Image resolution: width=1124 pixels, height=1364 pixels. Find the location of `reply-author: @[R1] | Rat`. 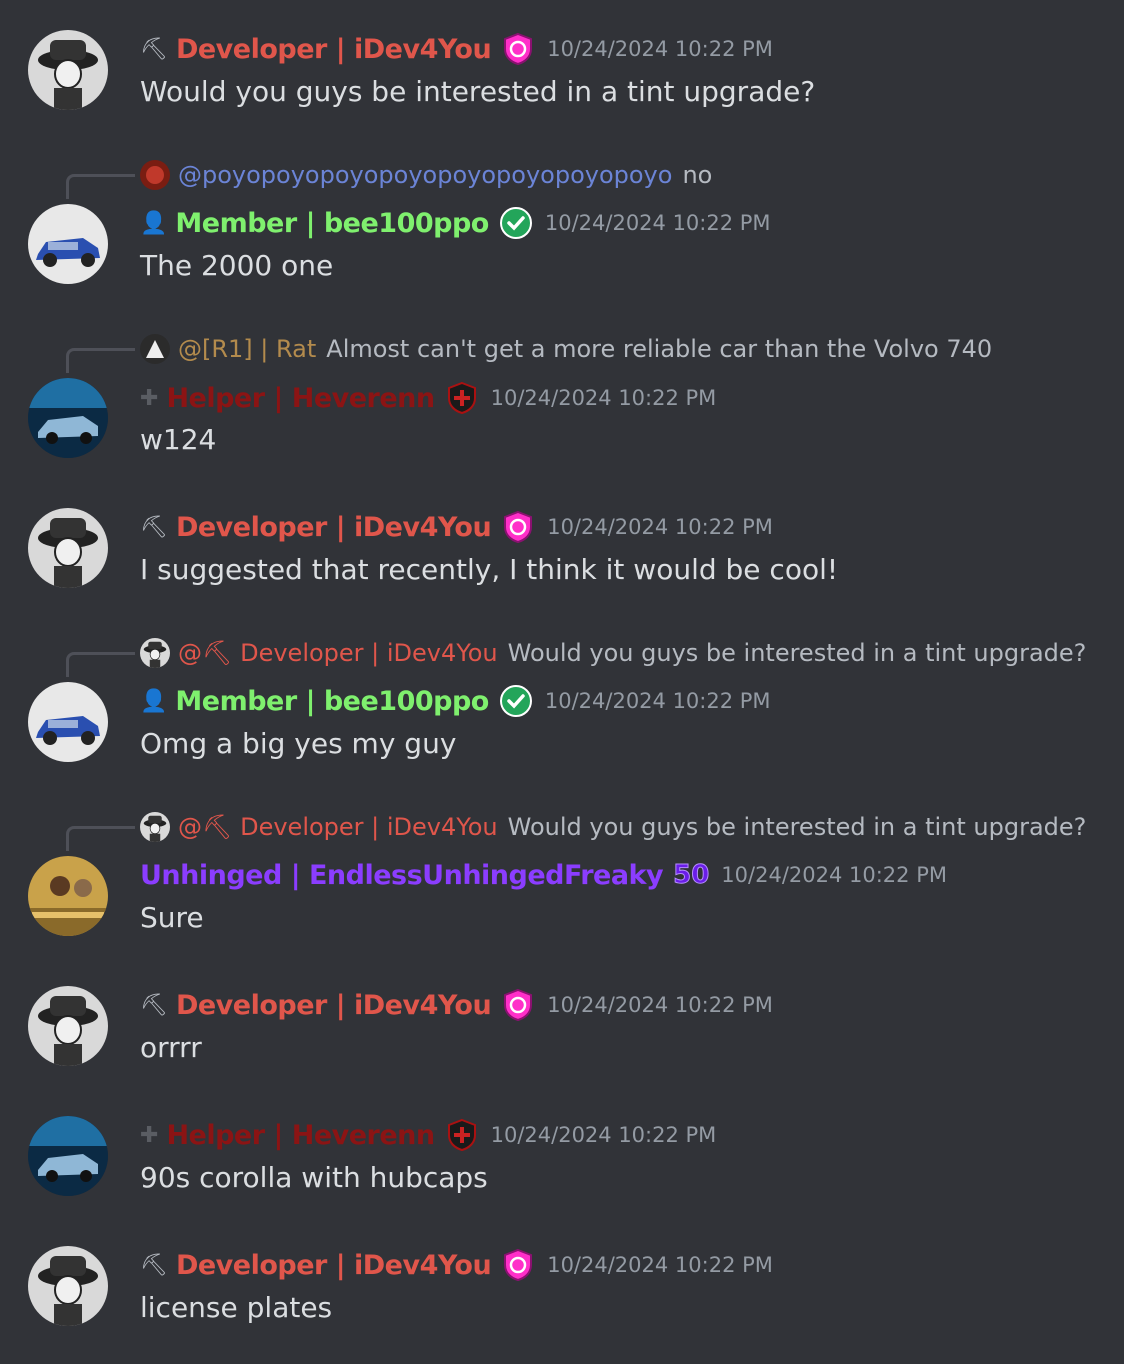

reply-author: @[R1] | Rat is located at coordinates (247, 349).